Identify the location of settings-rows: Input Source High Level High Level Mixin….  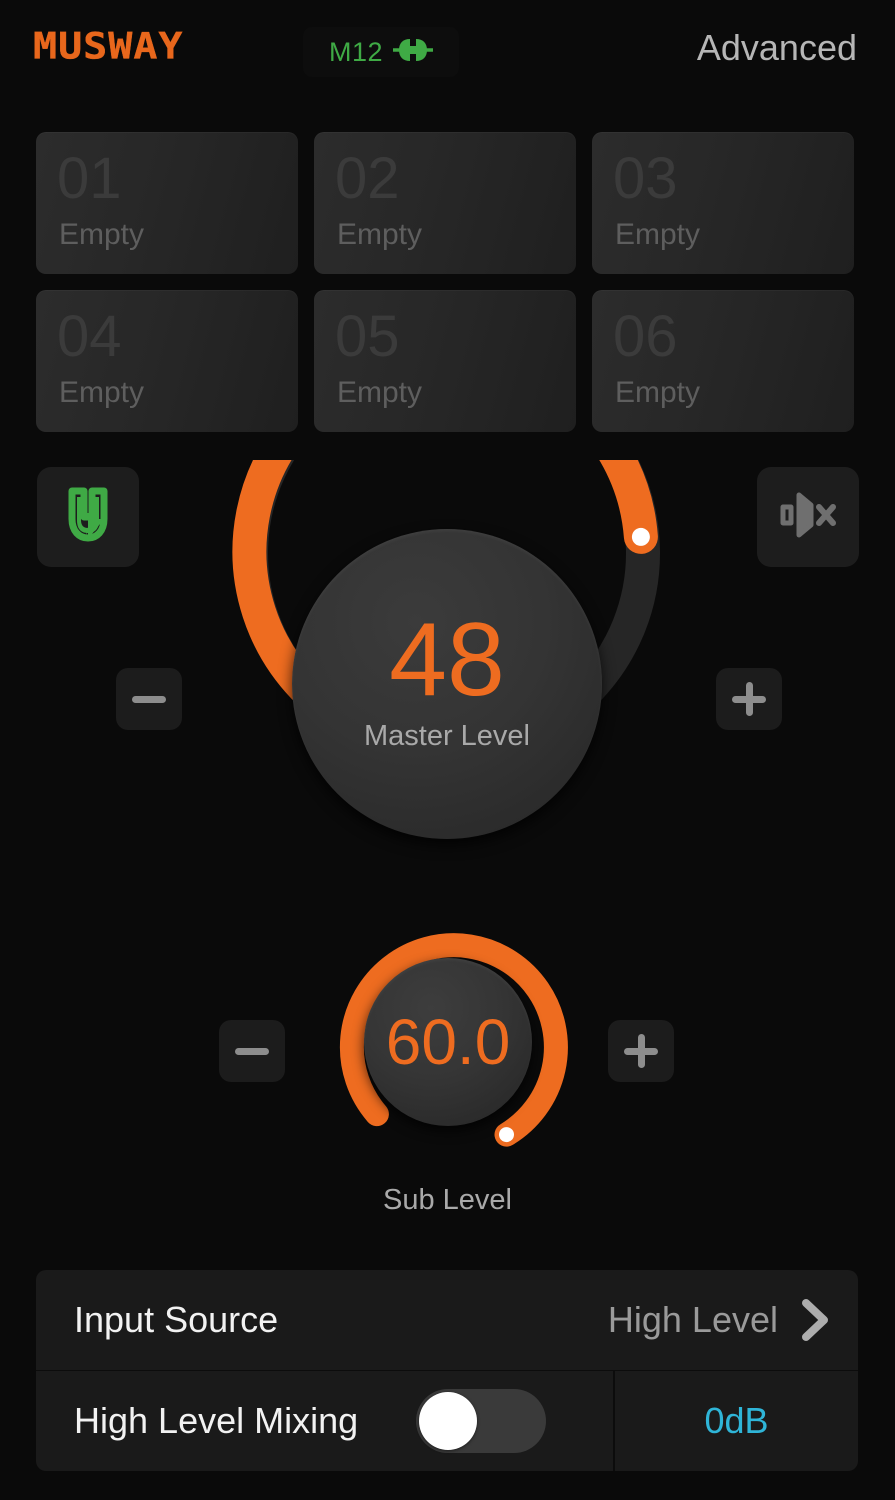
(447, 1370).